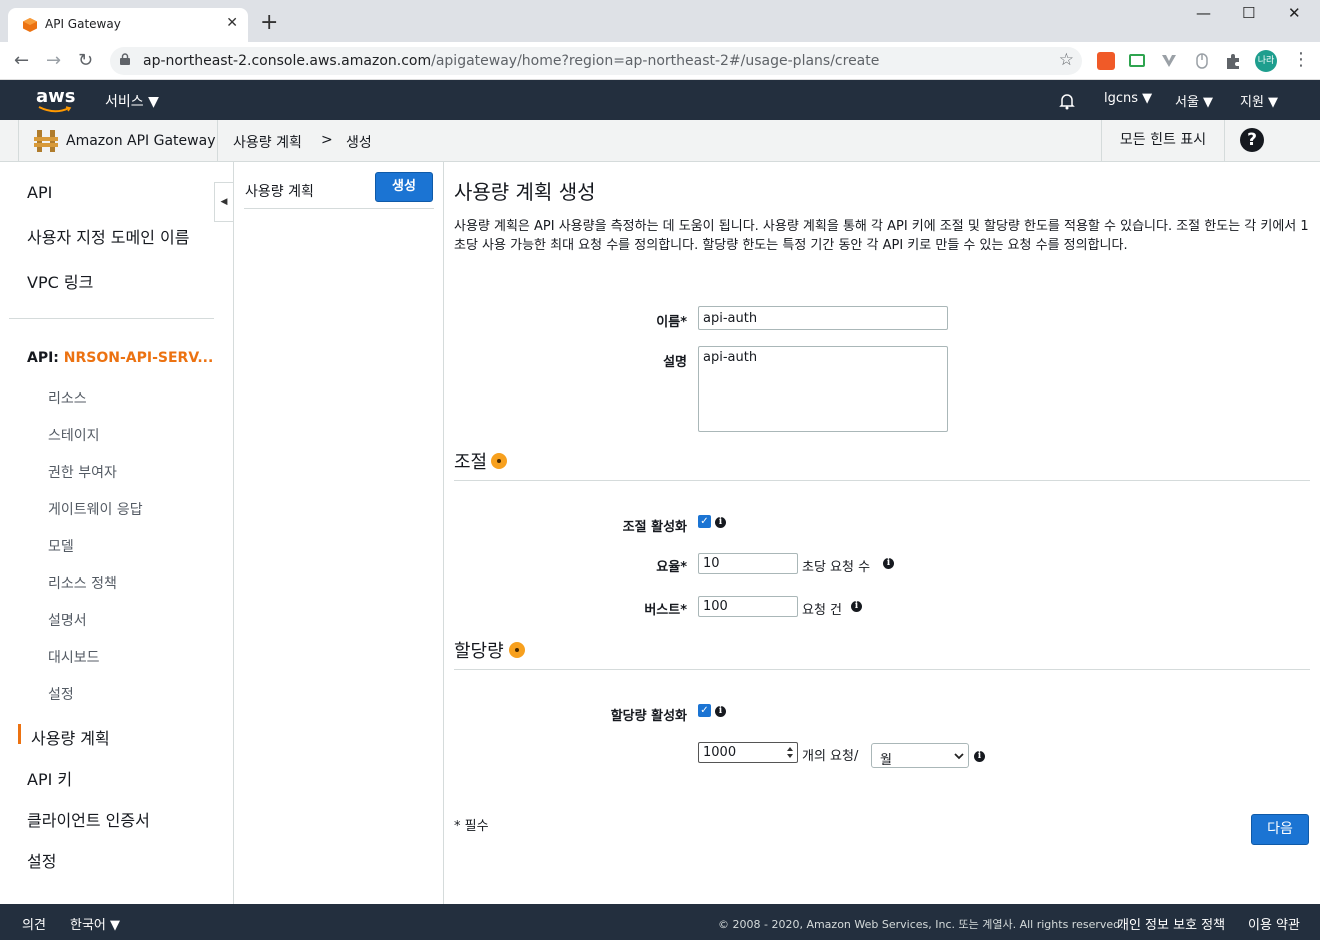 This screenshot has height=940, width=1320. I want to click on help-icon: ?, so click(1252, 140).